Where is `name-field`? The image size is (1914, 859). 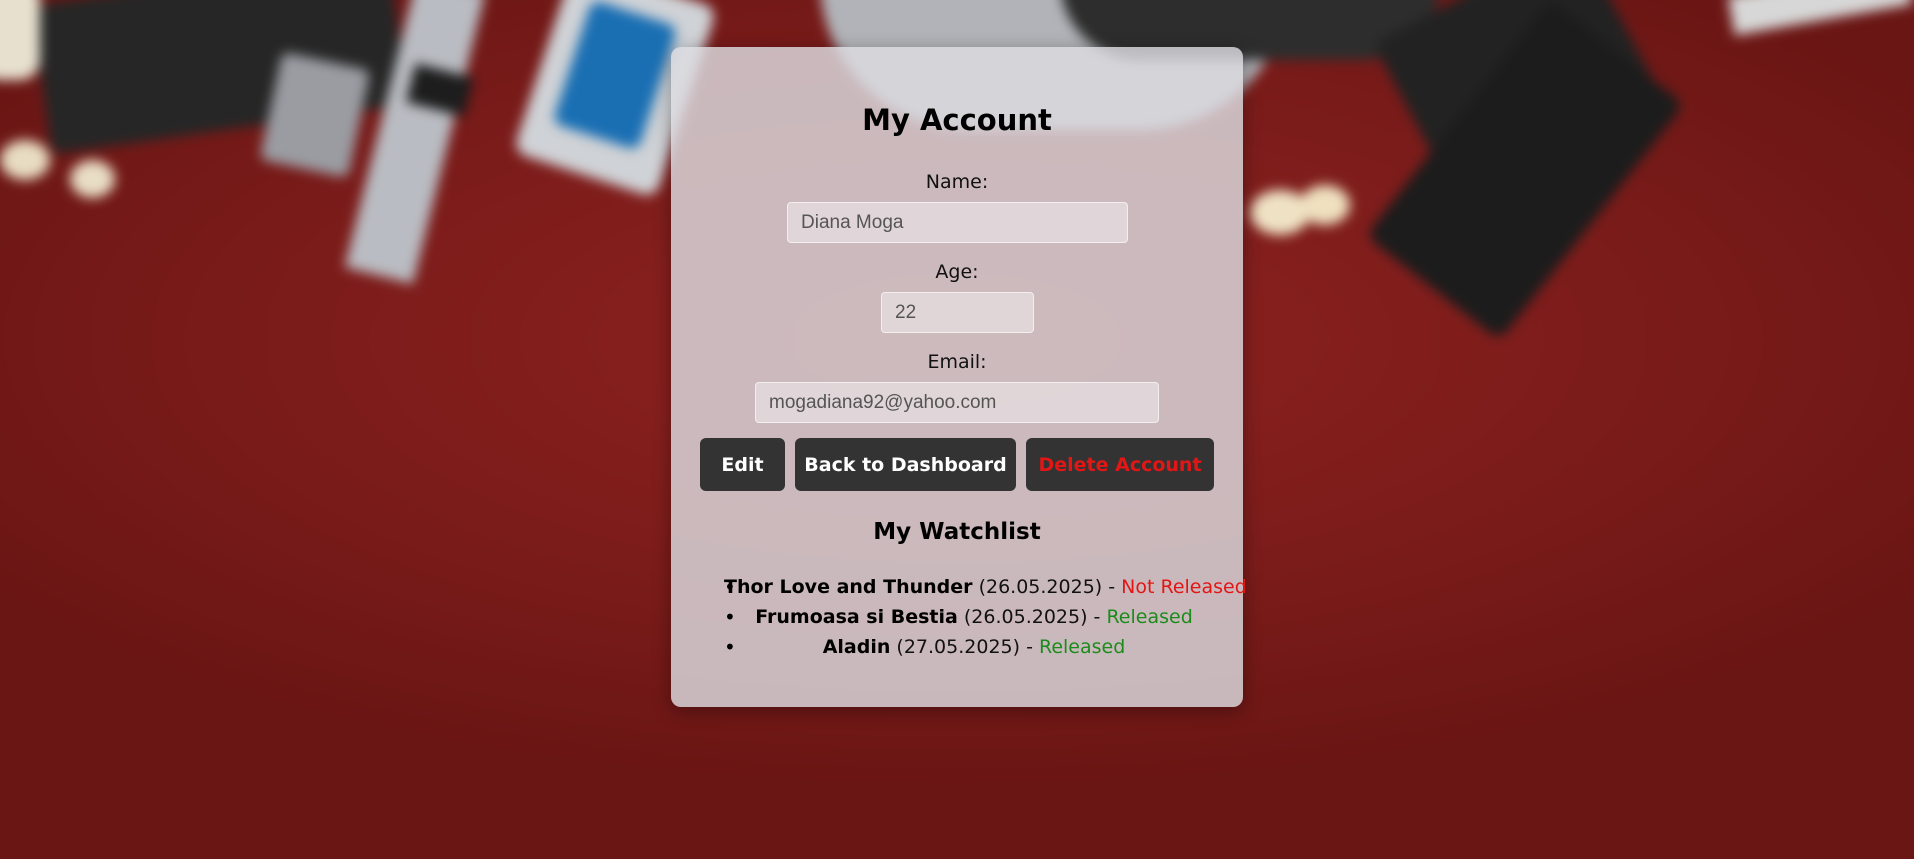
name-field is located at coordinates (957, 222).